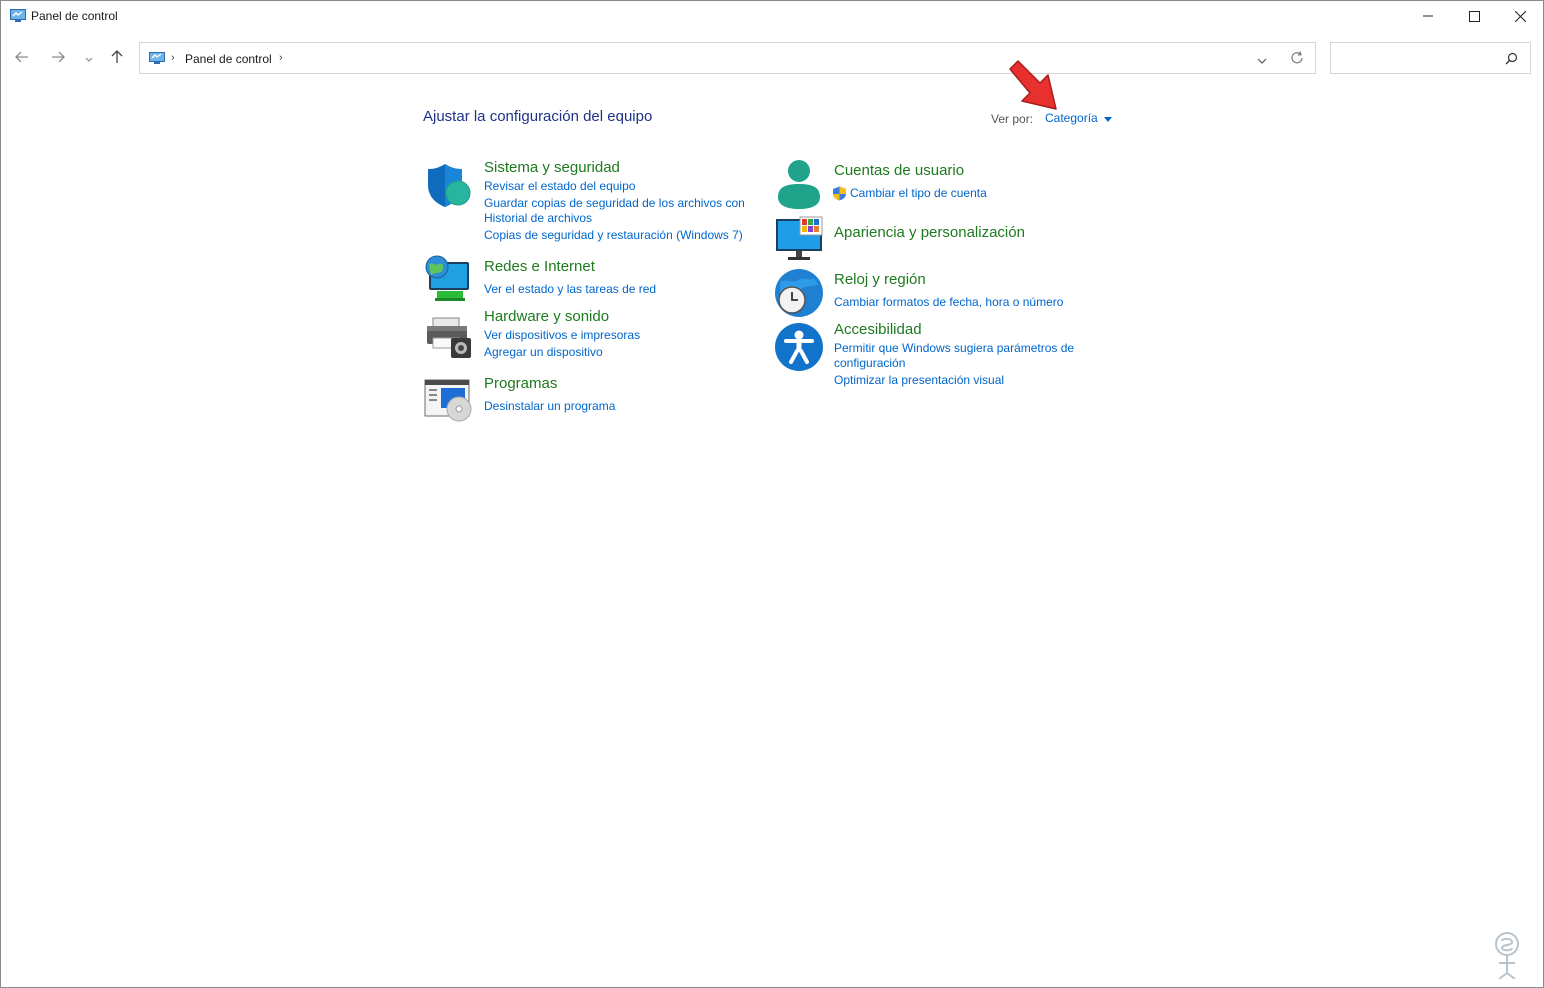 The width and height of the screenshot is (1544, 988). I want to click on back-button, so click(22, 59).